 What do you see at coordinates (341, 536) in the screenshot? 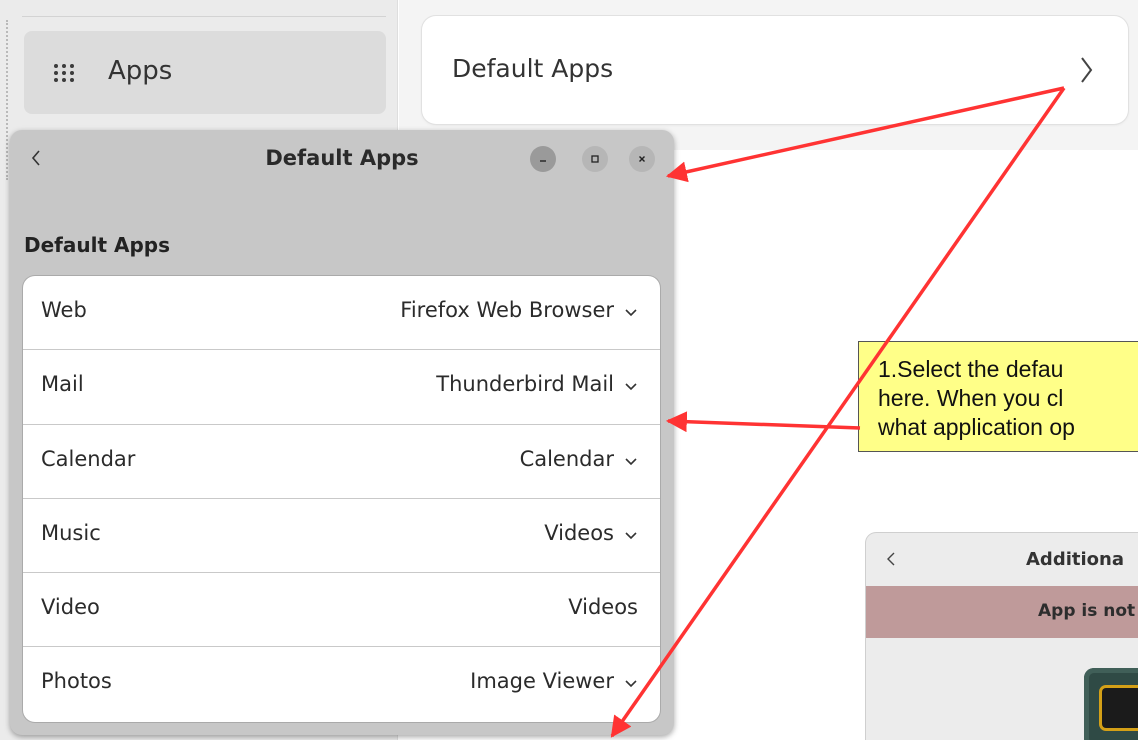
I see `list-row-music: Music Videos` at bounding box center [341, 536].